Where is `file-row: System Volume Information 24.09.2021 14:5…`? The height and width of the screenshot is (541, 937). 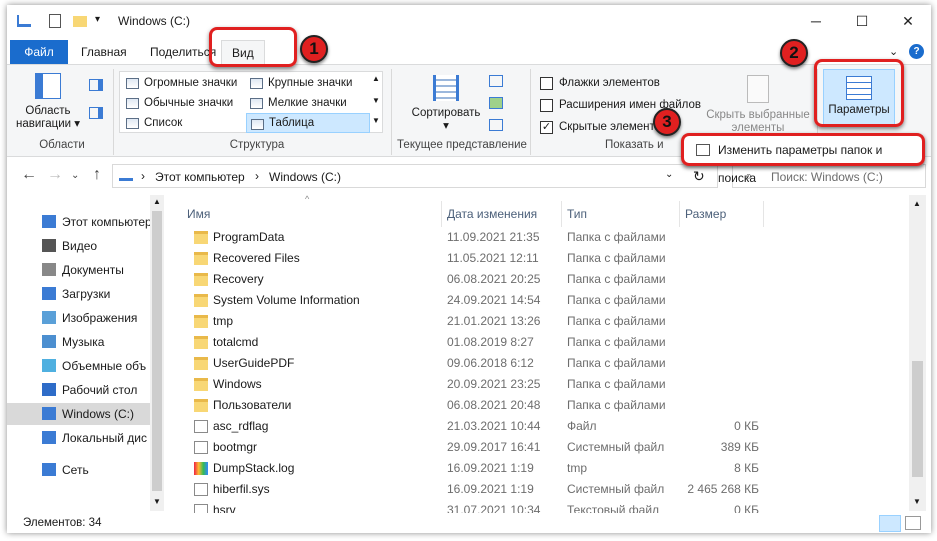 file-row: System Volume Information 24.09.2021 14:5… is located at coordinates (467, 300).